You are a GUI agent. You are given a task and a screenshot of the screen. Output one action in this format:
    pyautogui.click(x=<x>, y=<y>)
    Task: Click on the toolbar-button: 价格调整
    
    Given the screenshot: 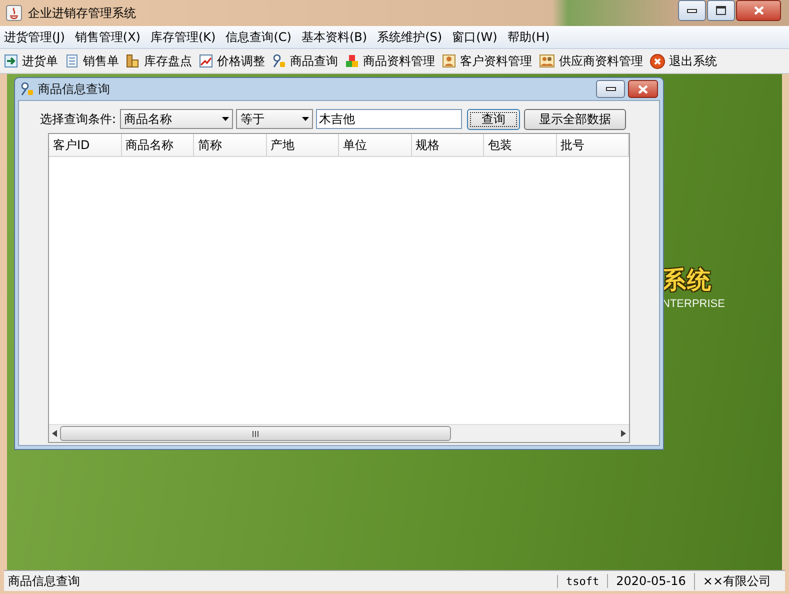 What is the action you would take?
    pyautogui.click(x=232, y=61)
    